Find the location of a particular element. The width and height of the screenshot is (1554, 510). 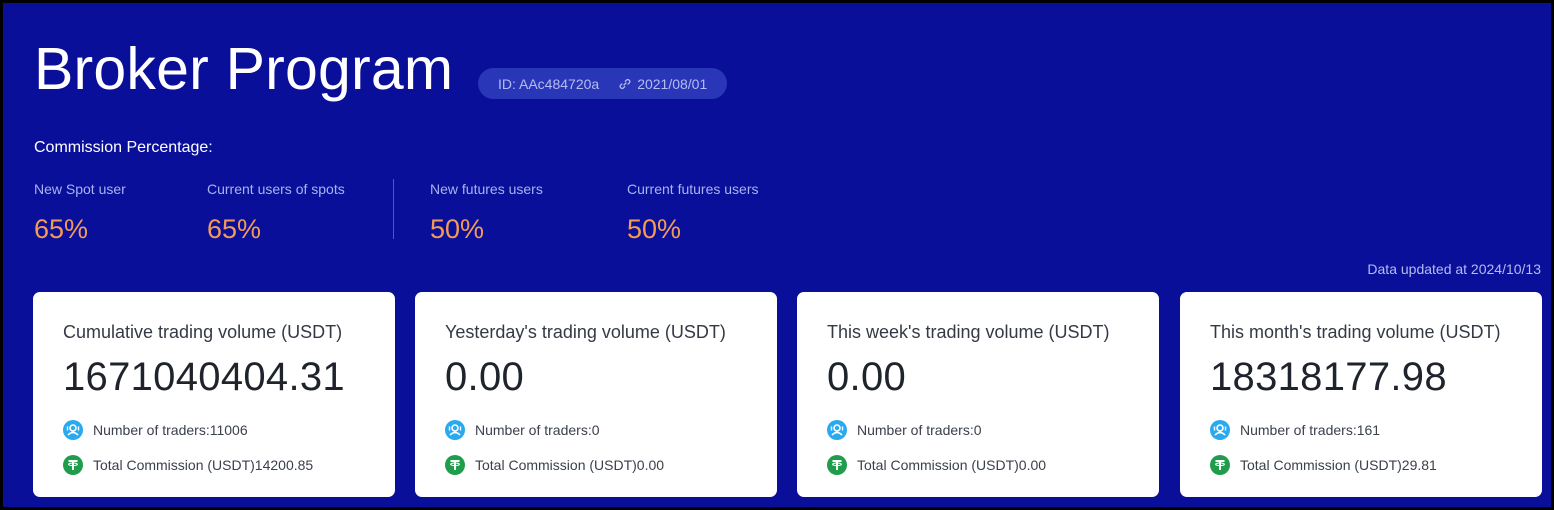

rate-label: New Spot user is located at coordinates (80, 189).